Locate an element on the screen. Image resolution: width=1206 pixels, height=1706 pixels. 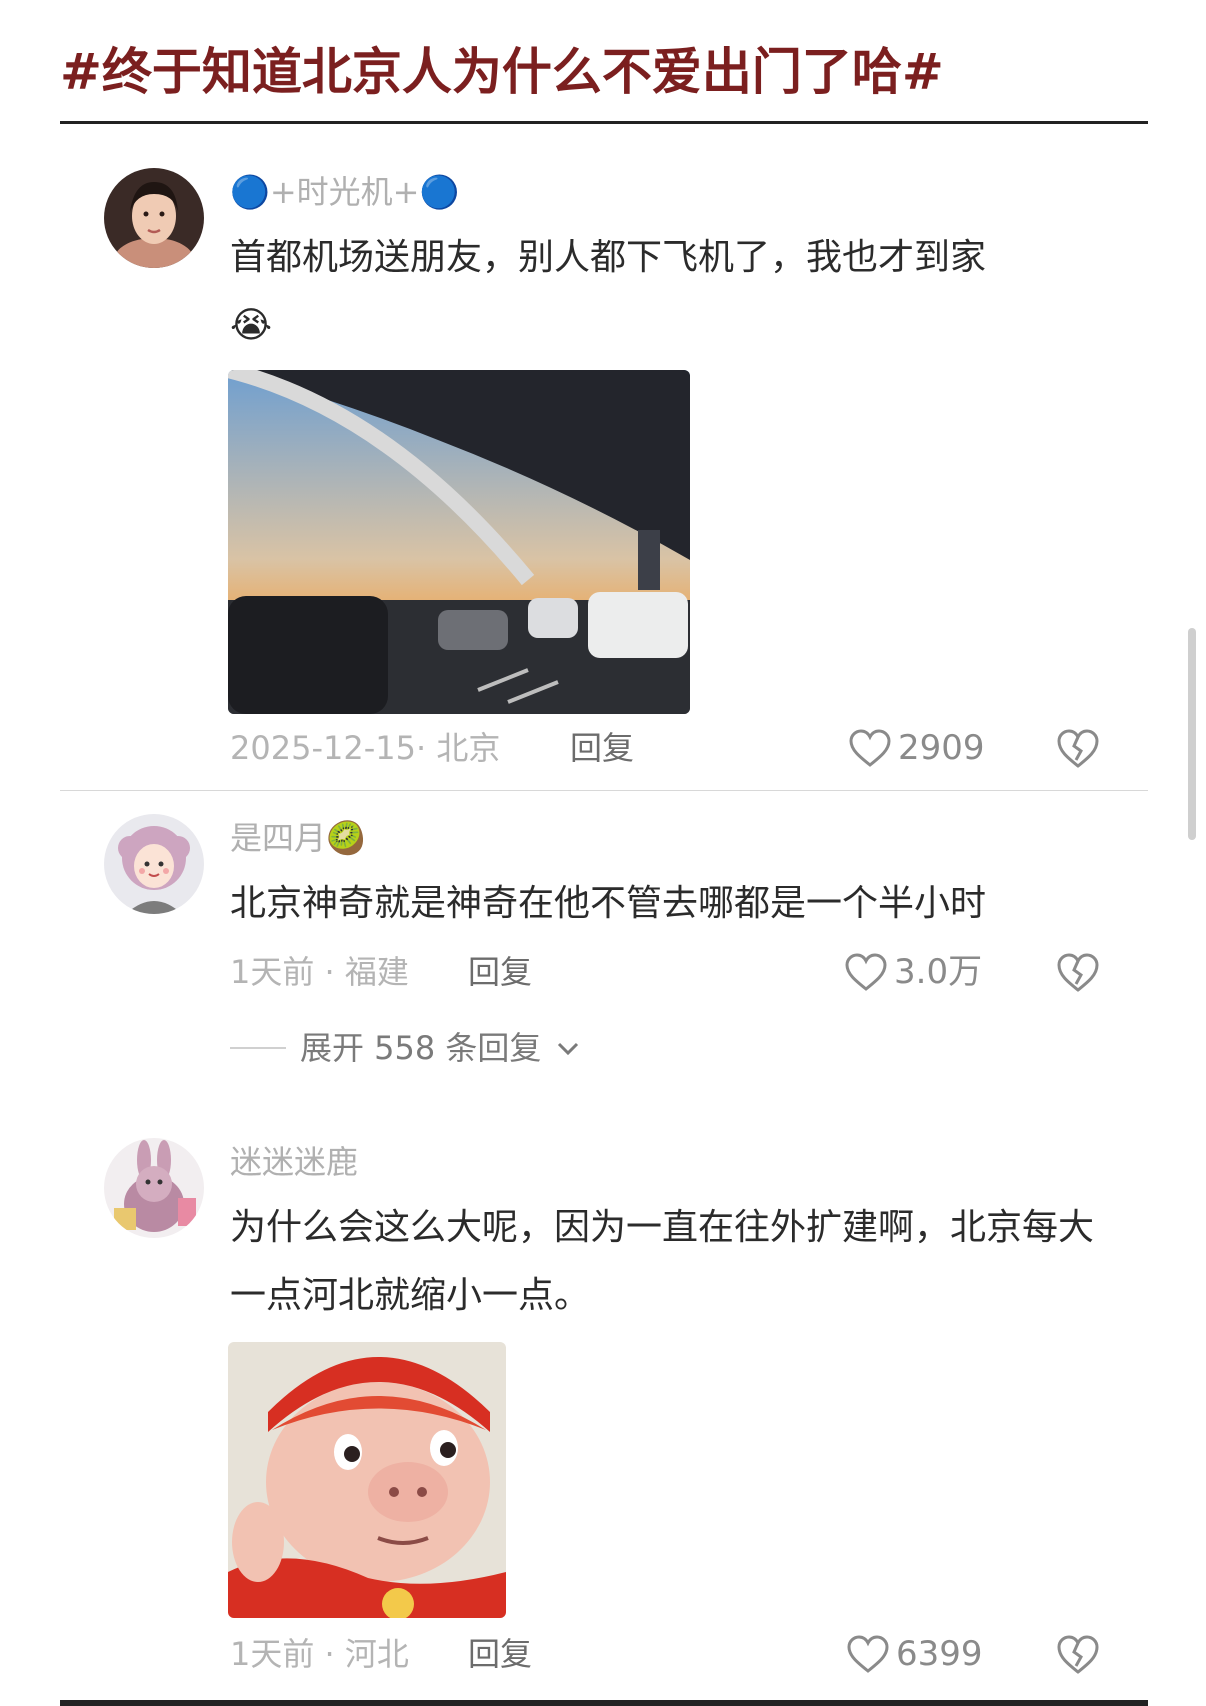
like-count: 2909 is located at coordinates (941, 748).